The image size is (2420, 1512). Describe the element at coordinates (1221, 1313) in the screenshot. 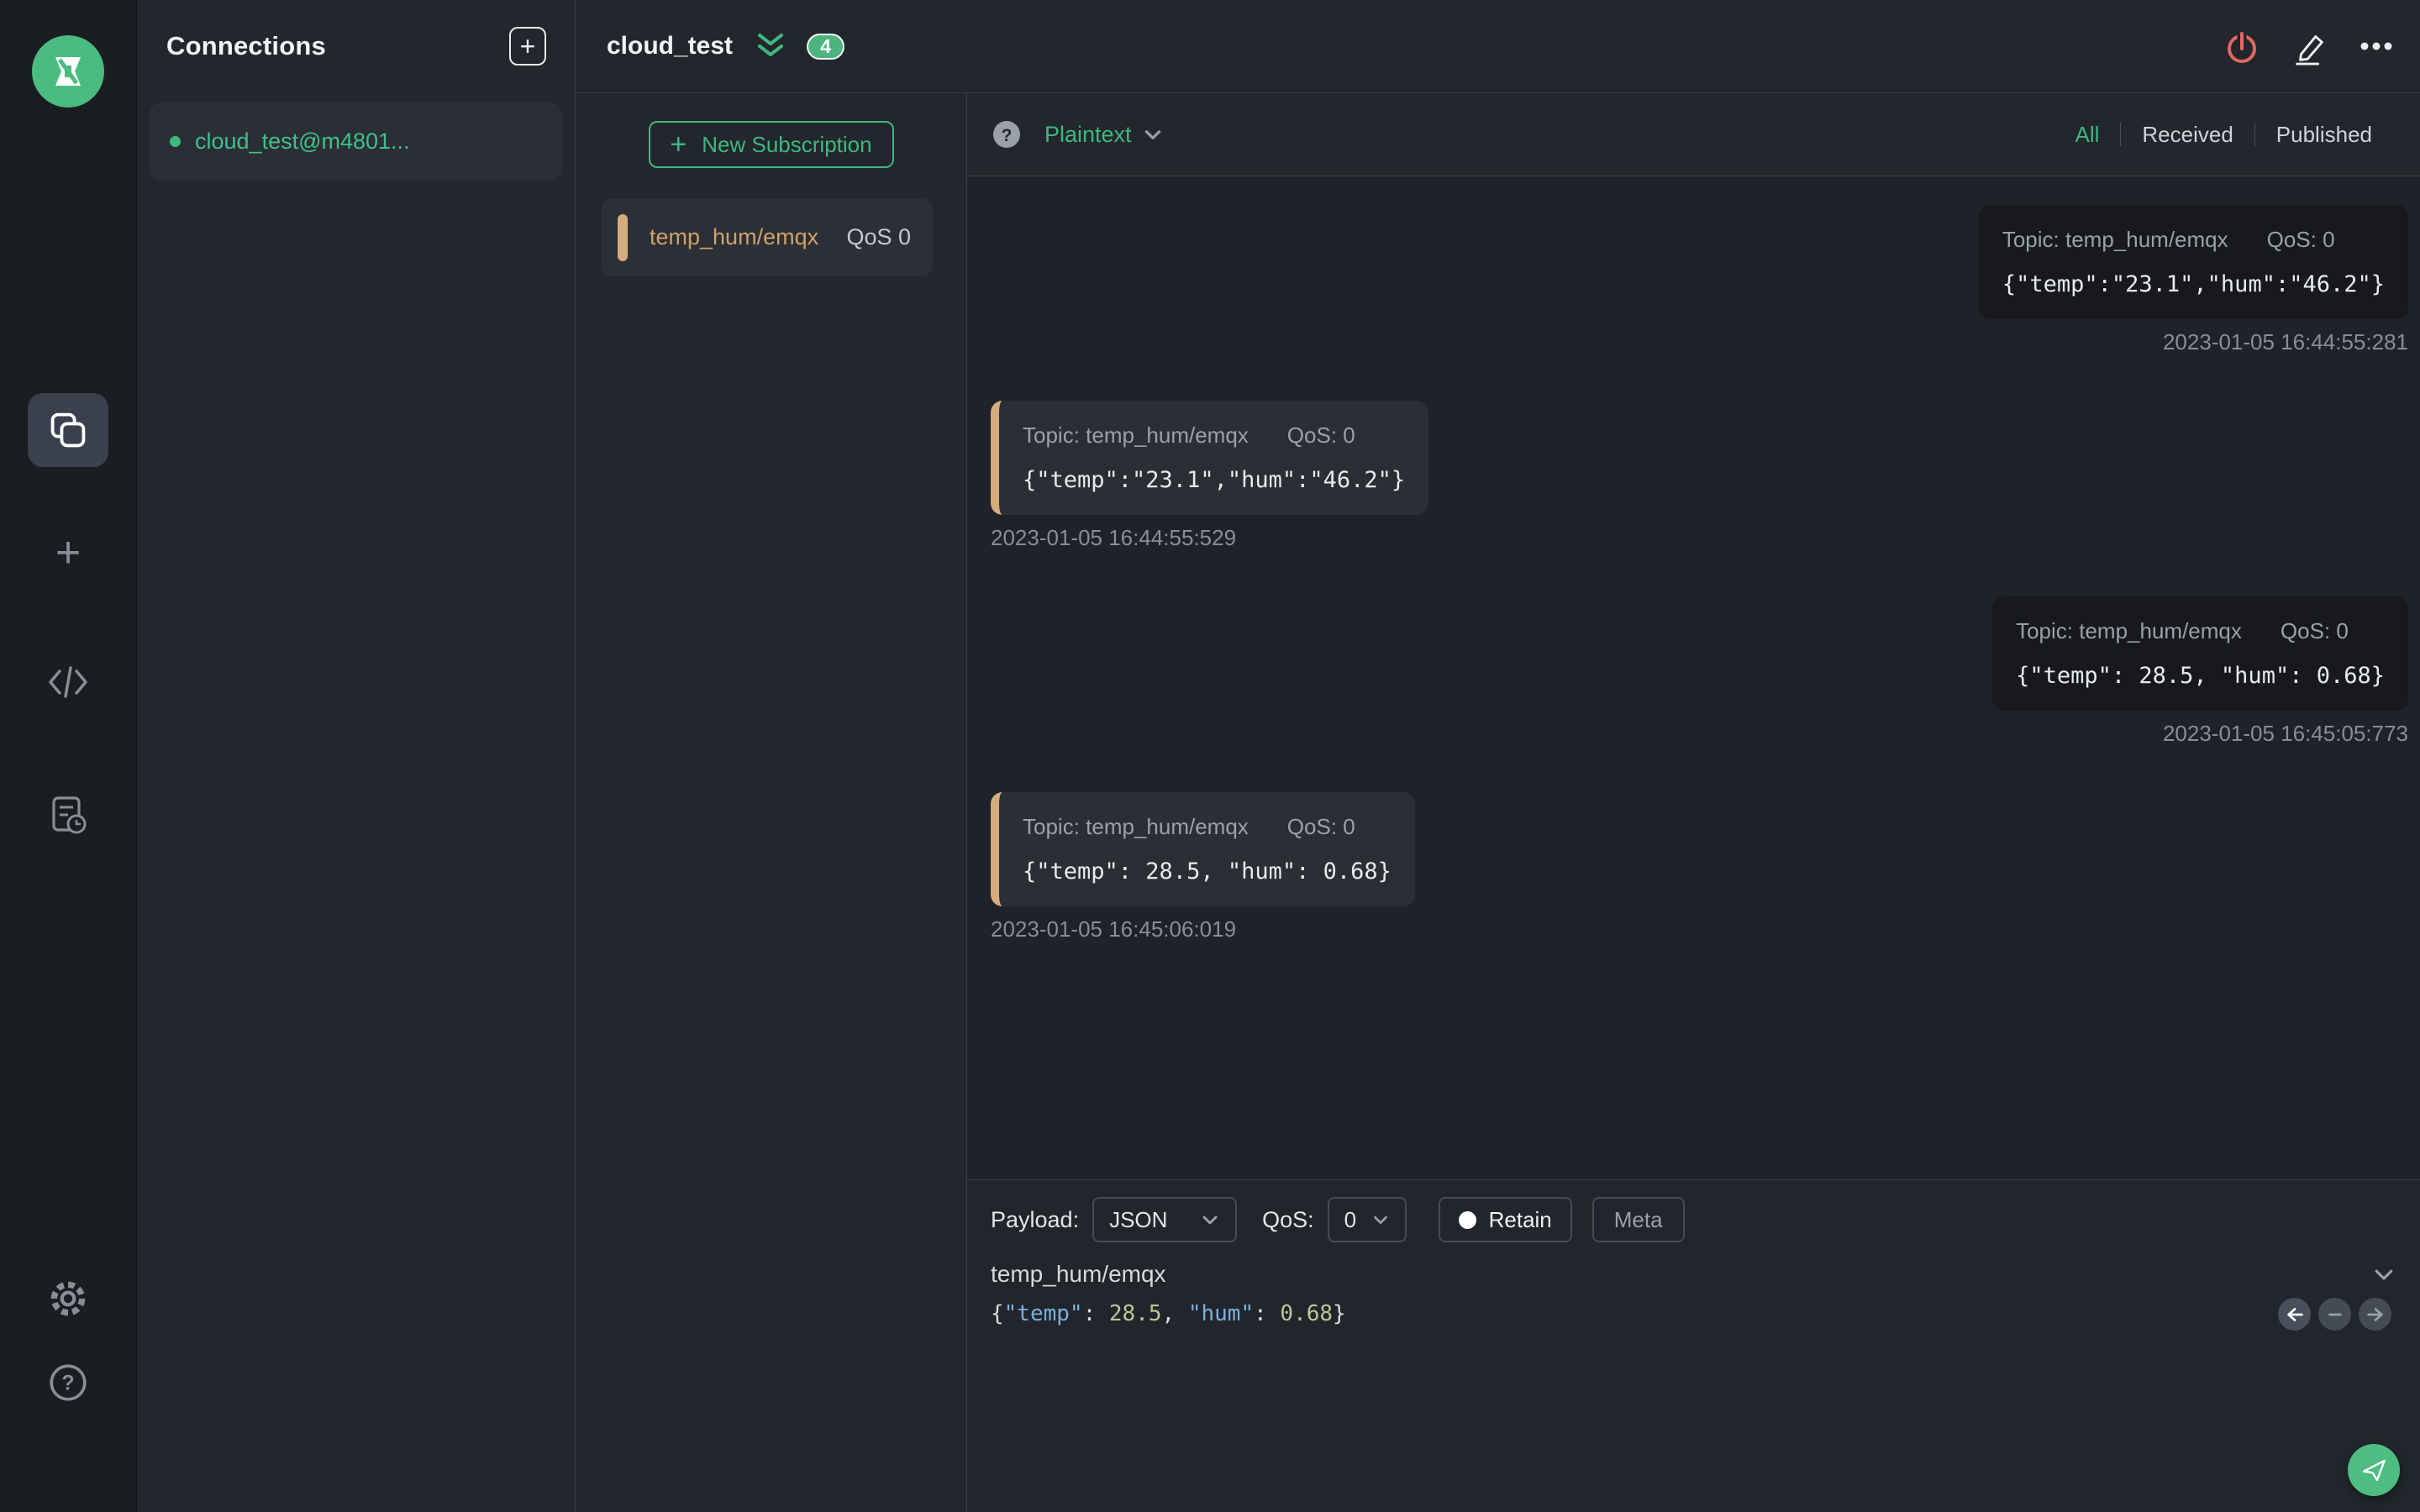

I see `payload-token: "hum"` at that location.